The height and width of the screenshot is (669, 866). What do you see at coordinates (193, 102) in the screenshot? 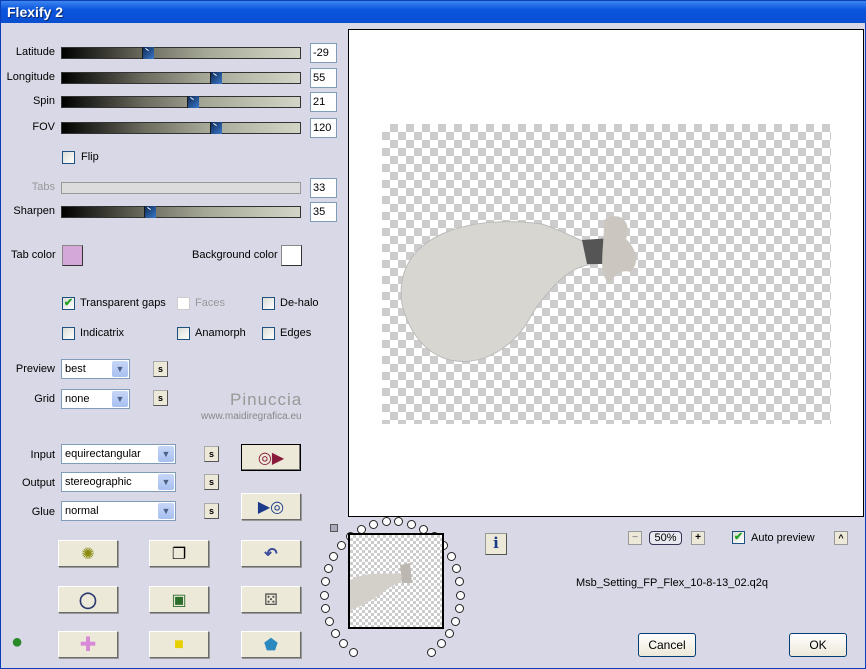
I see `spin-slider-thumb` at bounding box center [193, 102].